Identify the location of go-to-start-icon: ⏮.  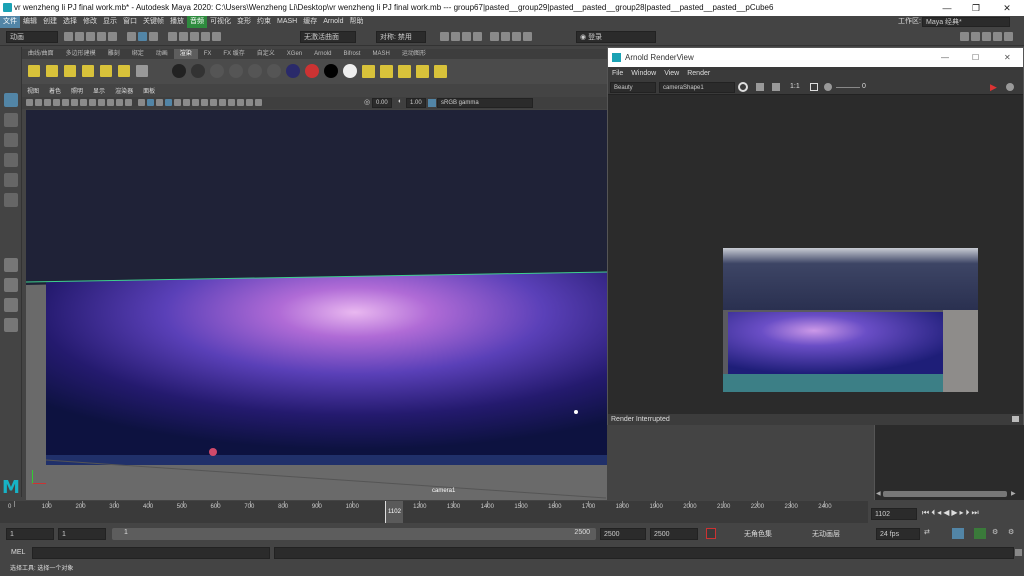
(926, 512).